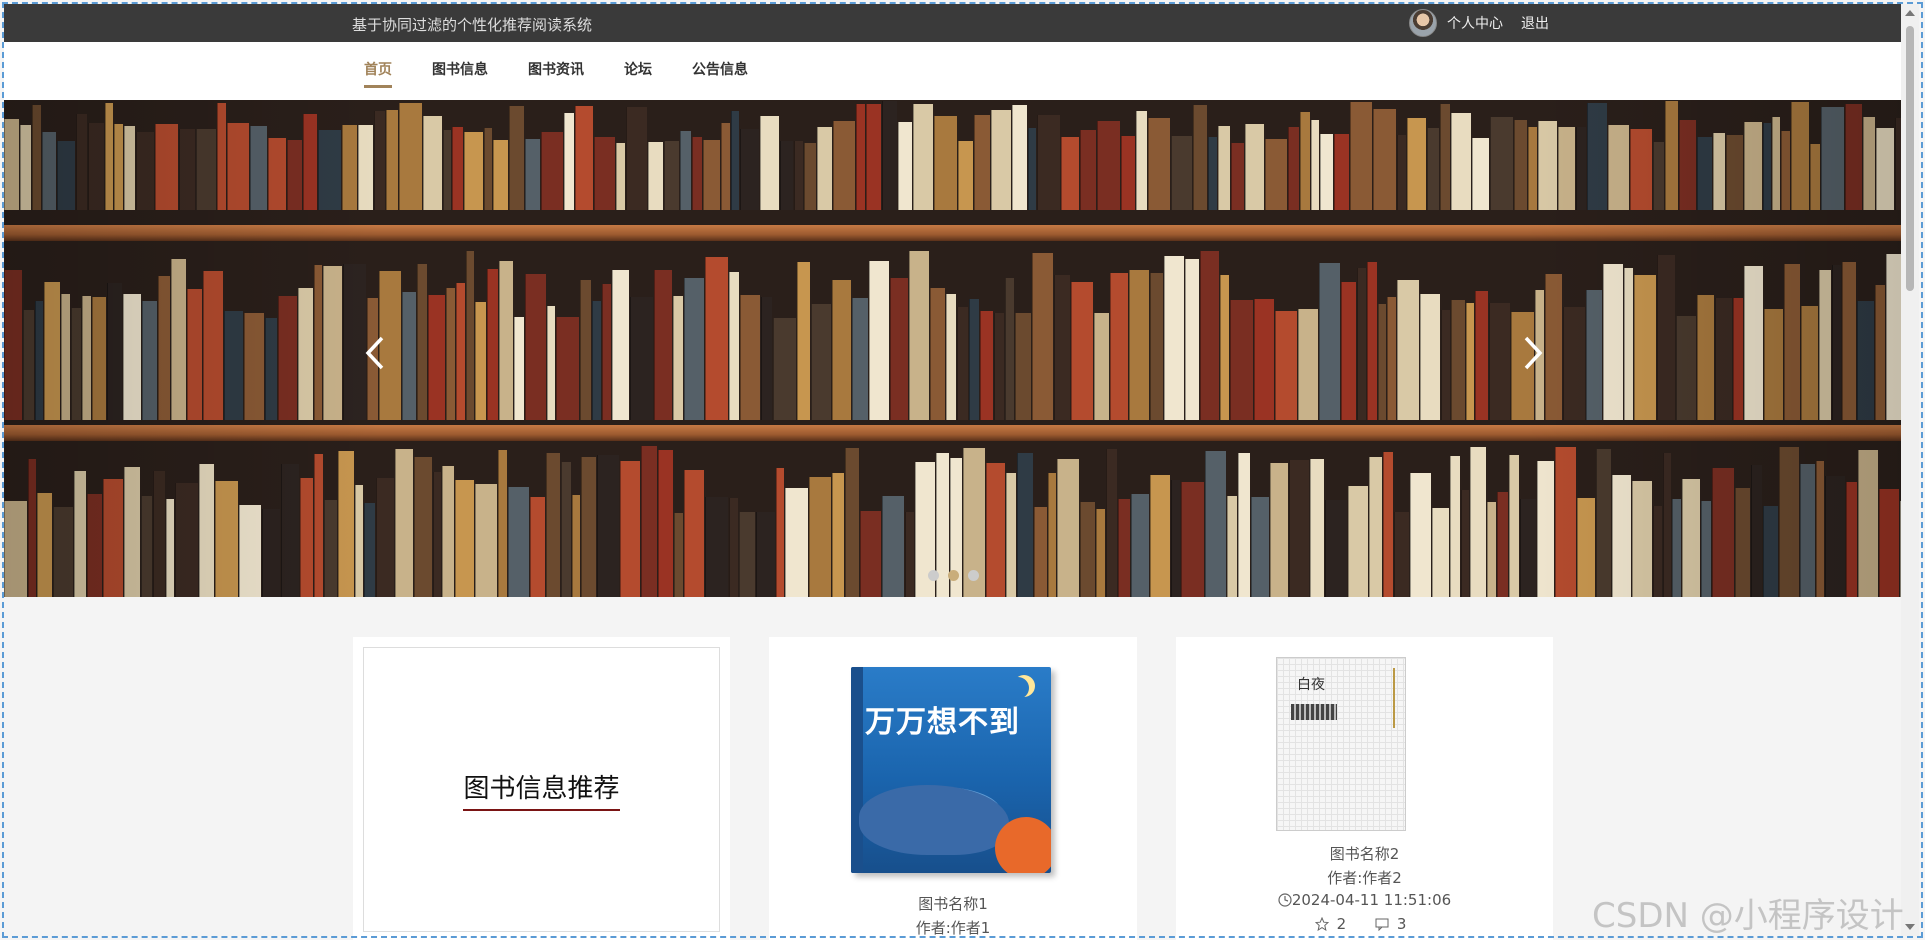 The image size is (1925, 940). I want to click on book-card: 万万想不到 图书名称1 作者:作者1, so click(953, 788).